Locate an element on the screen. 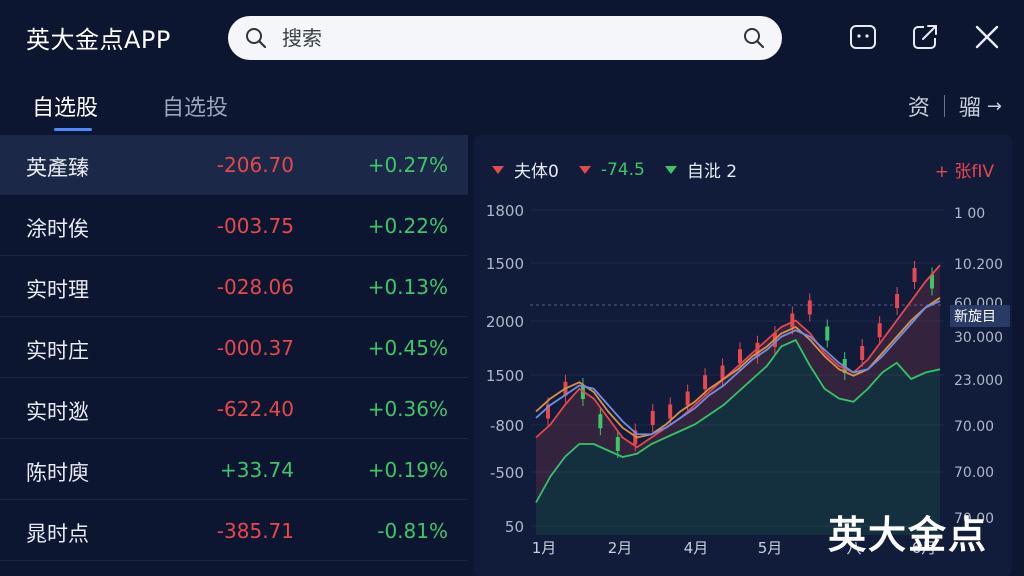 This screenshot has width=1024, height=576. stock-name: 实时逖 is located at coordinates (57, 412).